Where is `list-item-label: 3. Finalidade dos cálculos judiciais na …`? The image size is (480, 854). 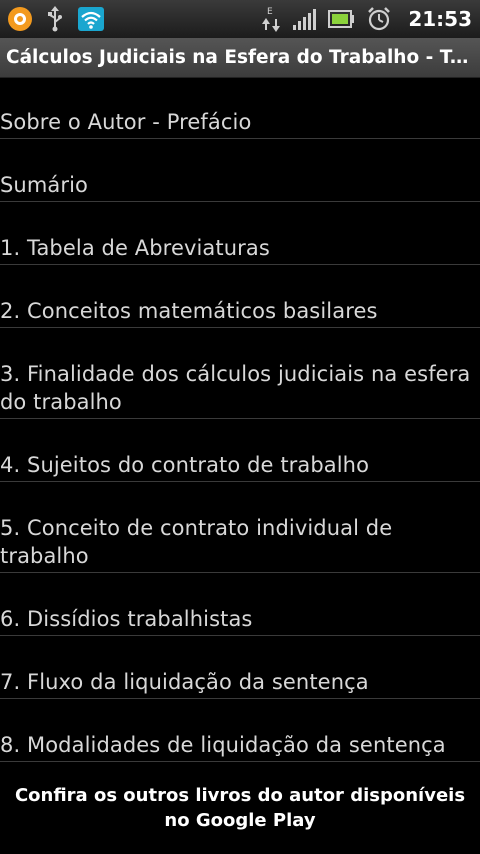
list-item-label: 3. Finalidade dos cálculos judiciais na … is located at coordinates (235, 388).